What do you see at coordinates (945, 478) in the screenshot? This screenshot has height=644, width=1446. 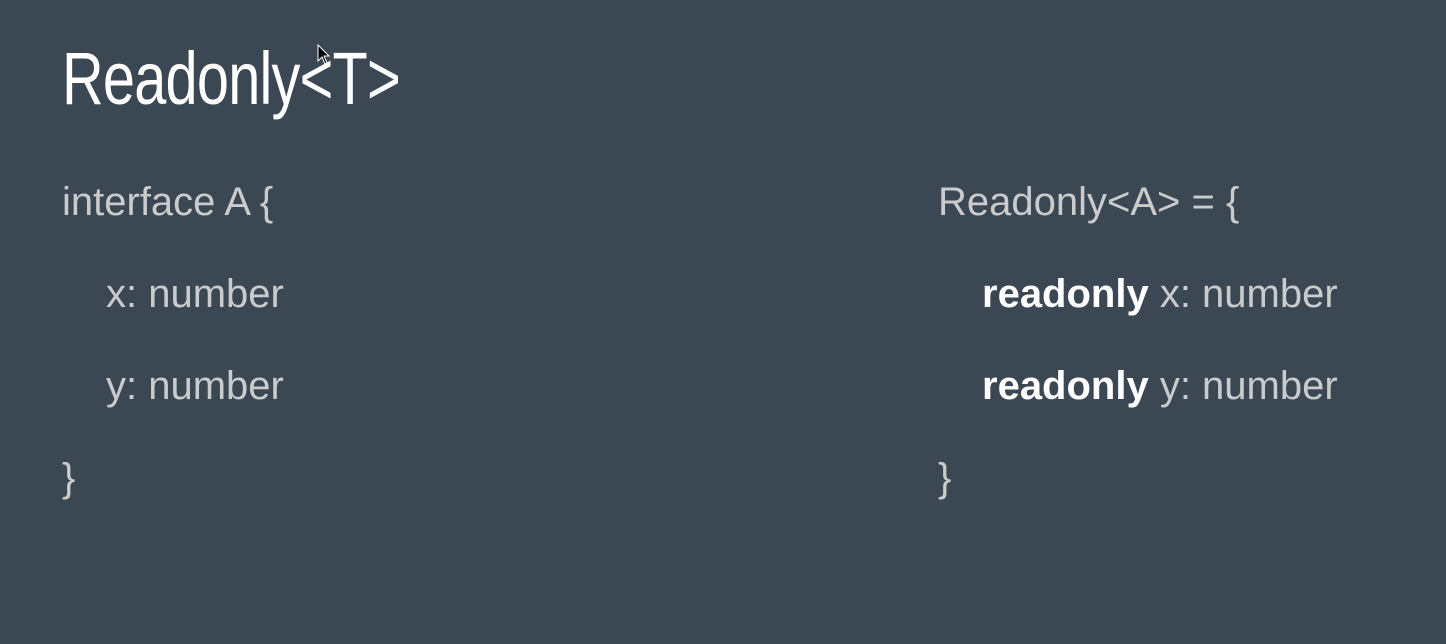 I see `right-code-line-4: }` at bounding box center [945, 478].